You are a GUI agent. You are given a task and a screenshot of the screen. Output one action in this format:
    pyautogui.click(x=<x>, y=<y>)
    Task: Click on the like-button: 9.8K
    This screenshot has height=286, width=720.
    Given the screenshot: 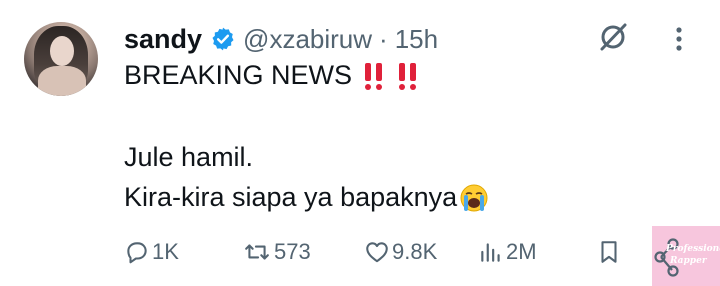 What is the action you would take?
    pyautogui.click(x=400, y=252)
    